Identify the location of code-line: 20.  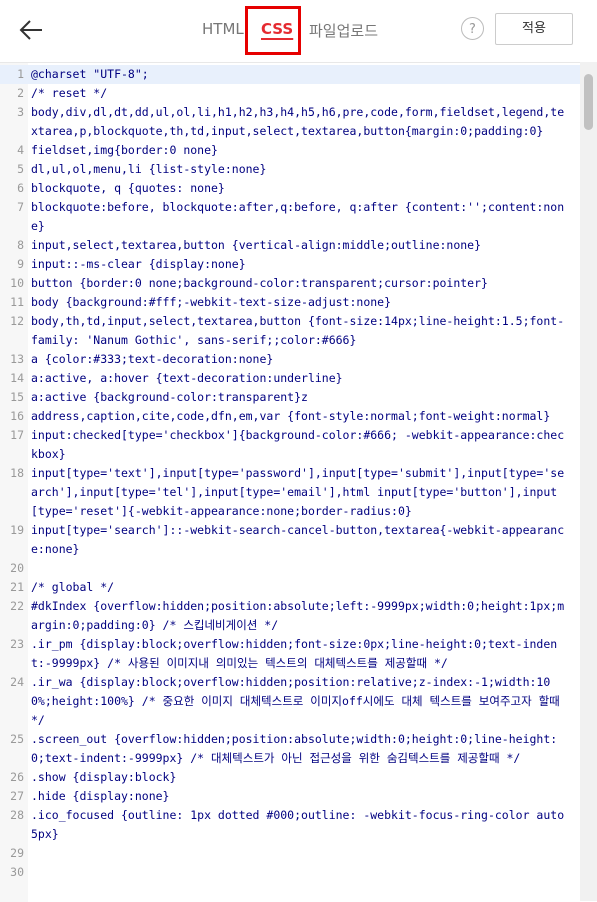
(290, 568).